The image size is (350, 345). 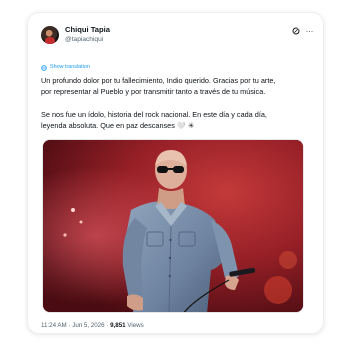 I want to click on display-name: Chiqui Tapia, so click(x=87, y=30).